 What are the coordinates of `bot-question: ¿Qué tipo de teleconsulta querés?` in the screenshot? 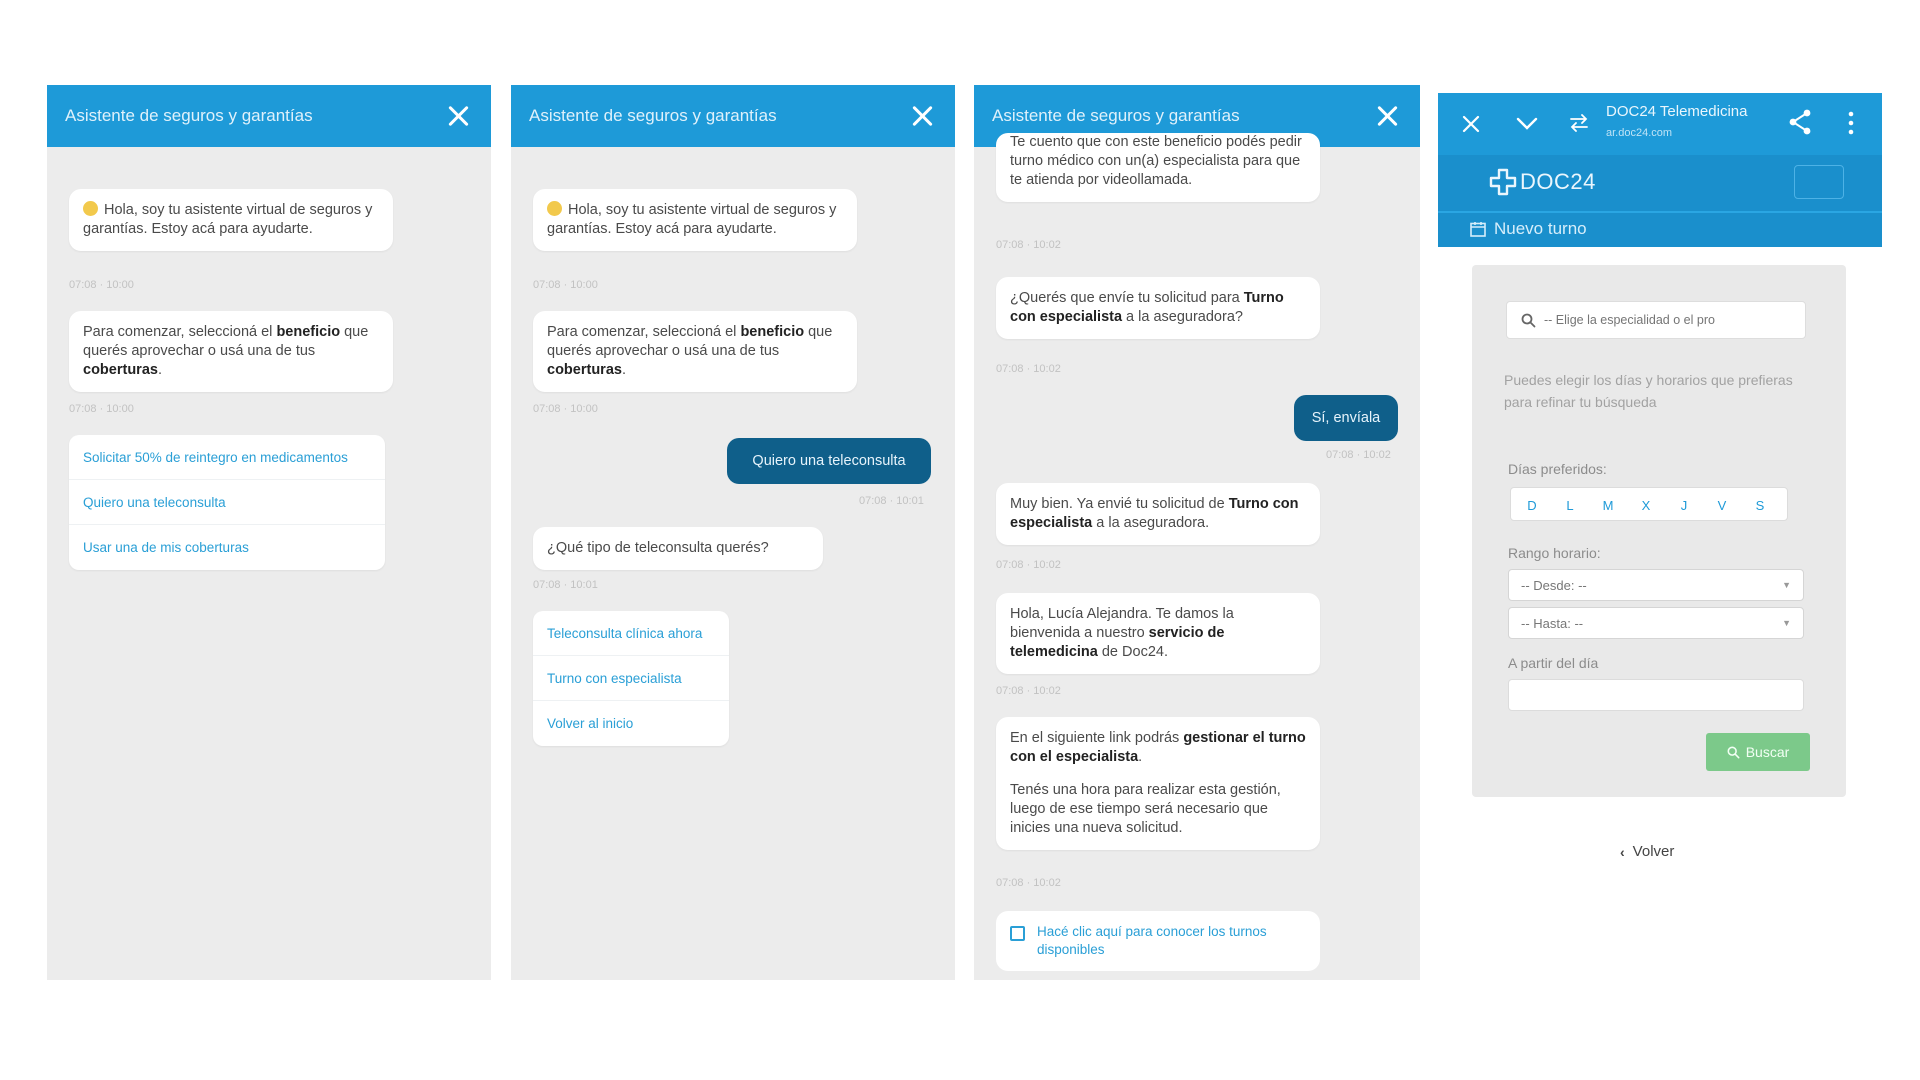 It's located at (678, 548).